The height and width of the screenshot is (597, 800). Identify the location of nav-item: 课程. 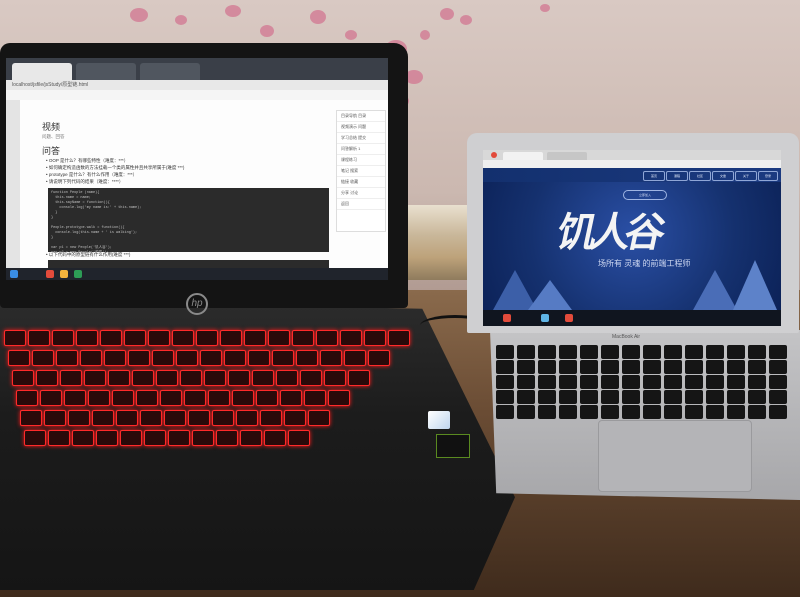
(677, 176).